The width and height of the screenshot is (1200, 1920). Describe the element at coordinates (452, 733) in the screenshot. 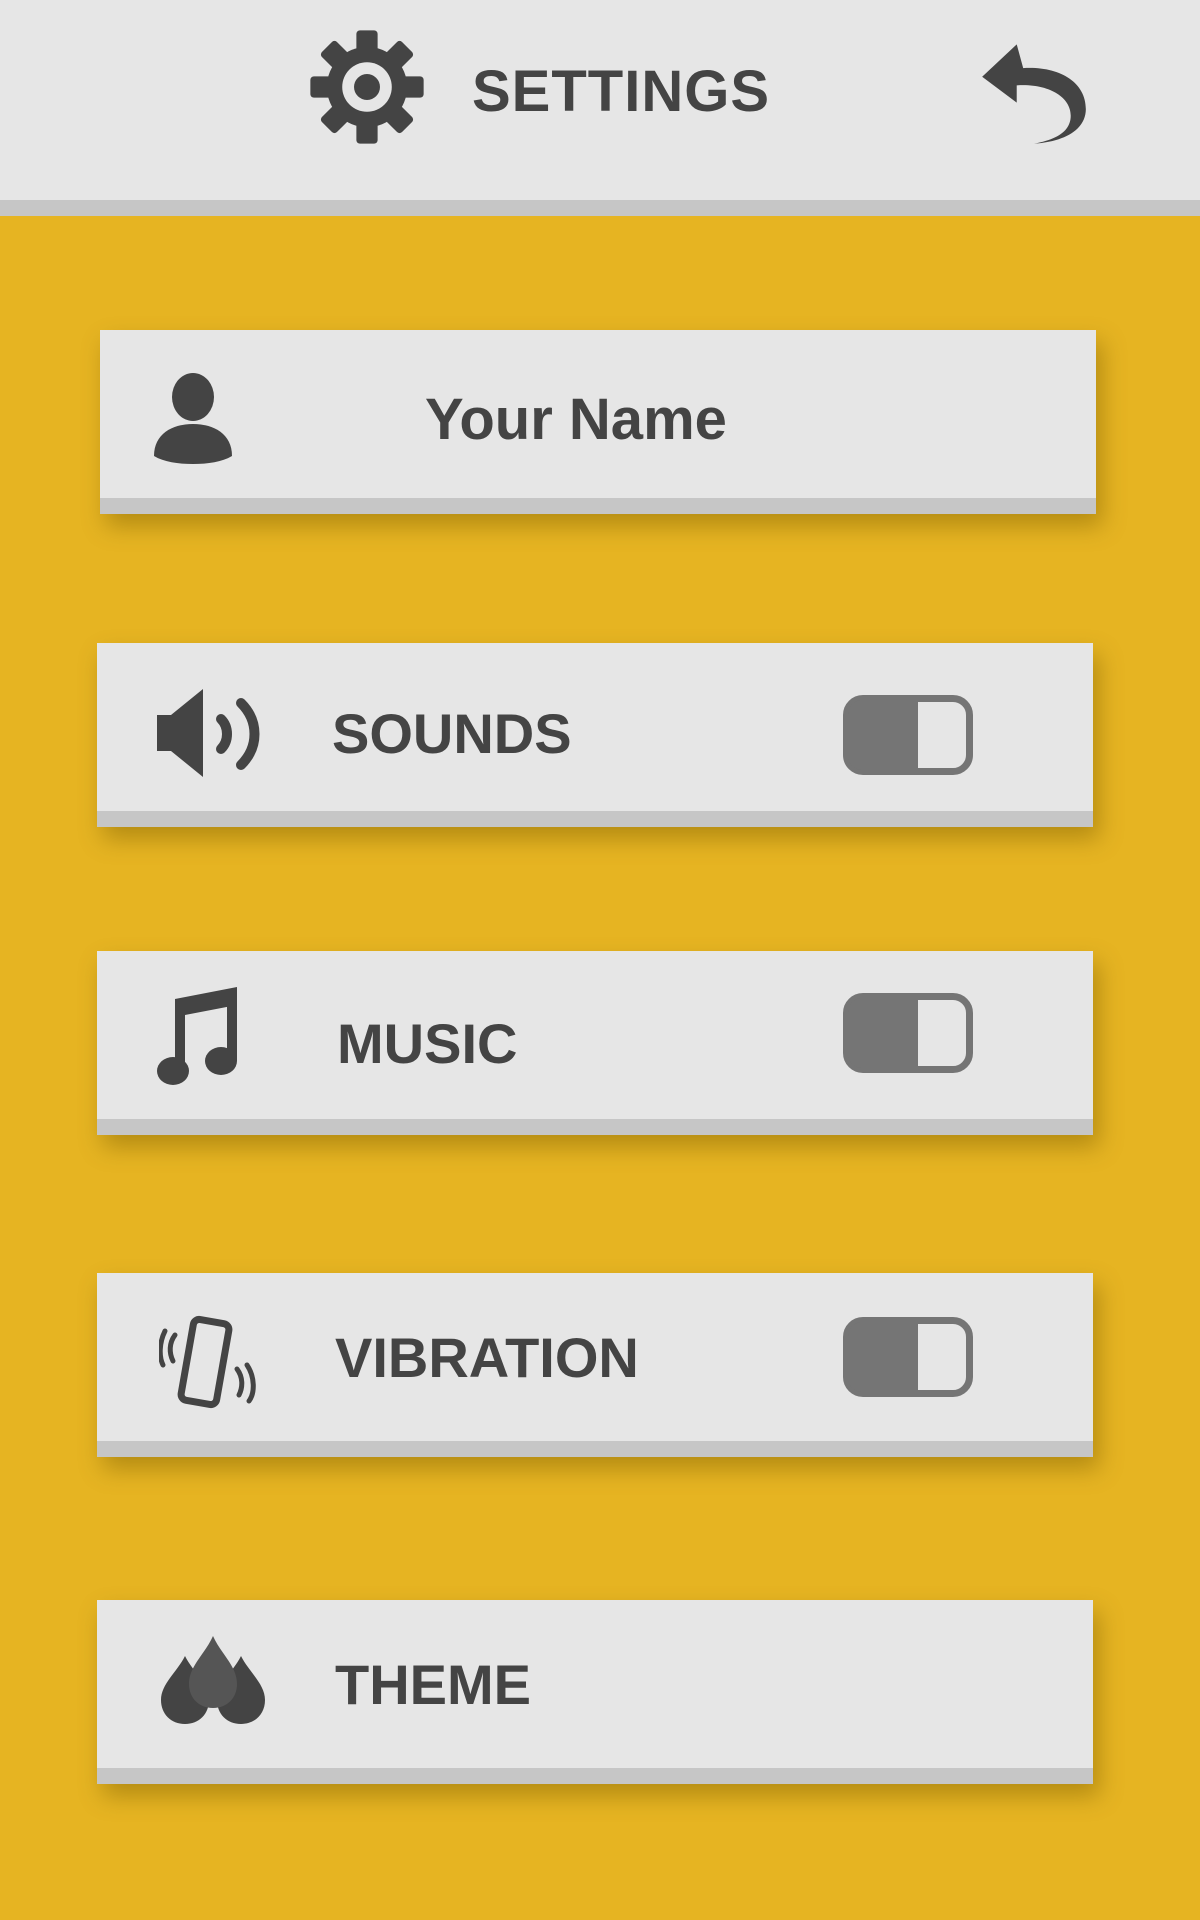

I see `sounds-label: SOUNDS` at that location.